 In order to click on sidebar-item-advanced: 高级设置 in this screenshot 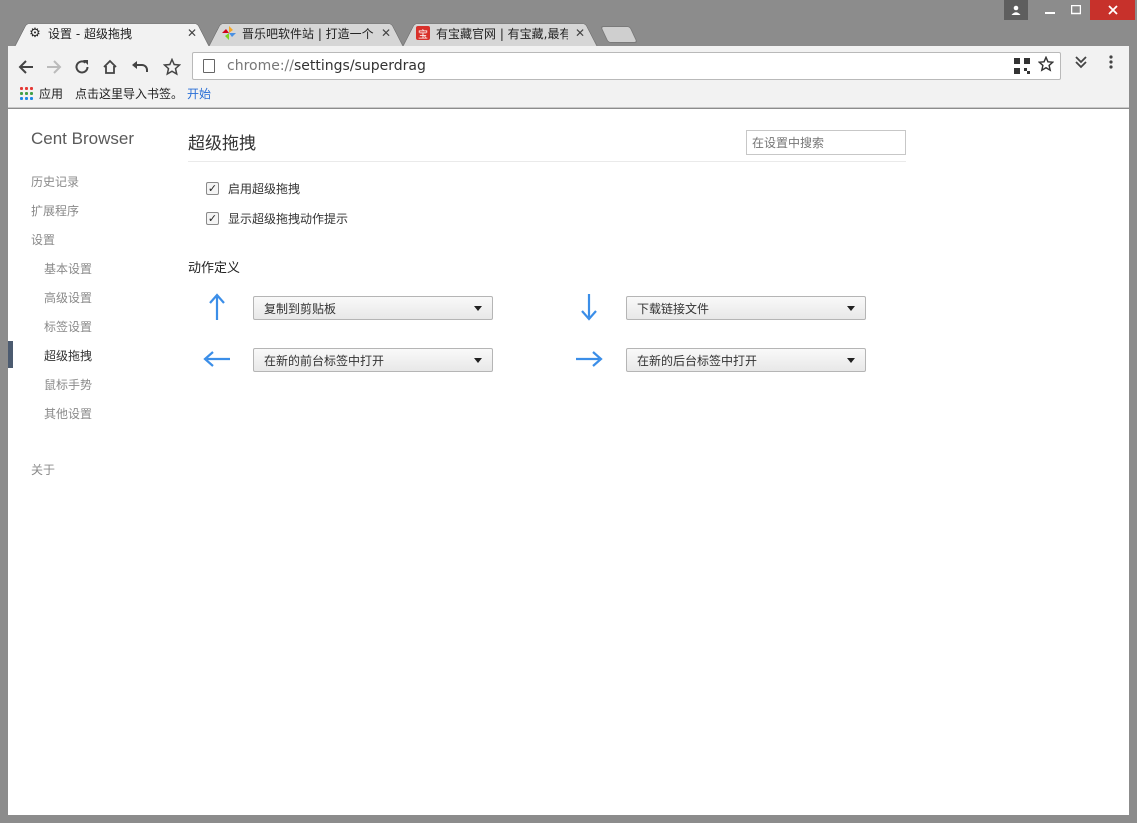, I will do `click(68, 297)`.